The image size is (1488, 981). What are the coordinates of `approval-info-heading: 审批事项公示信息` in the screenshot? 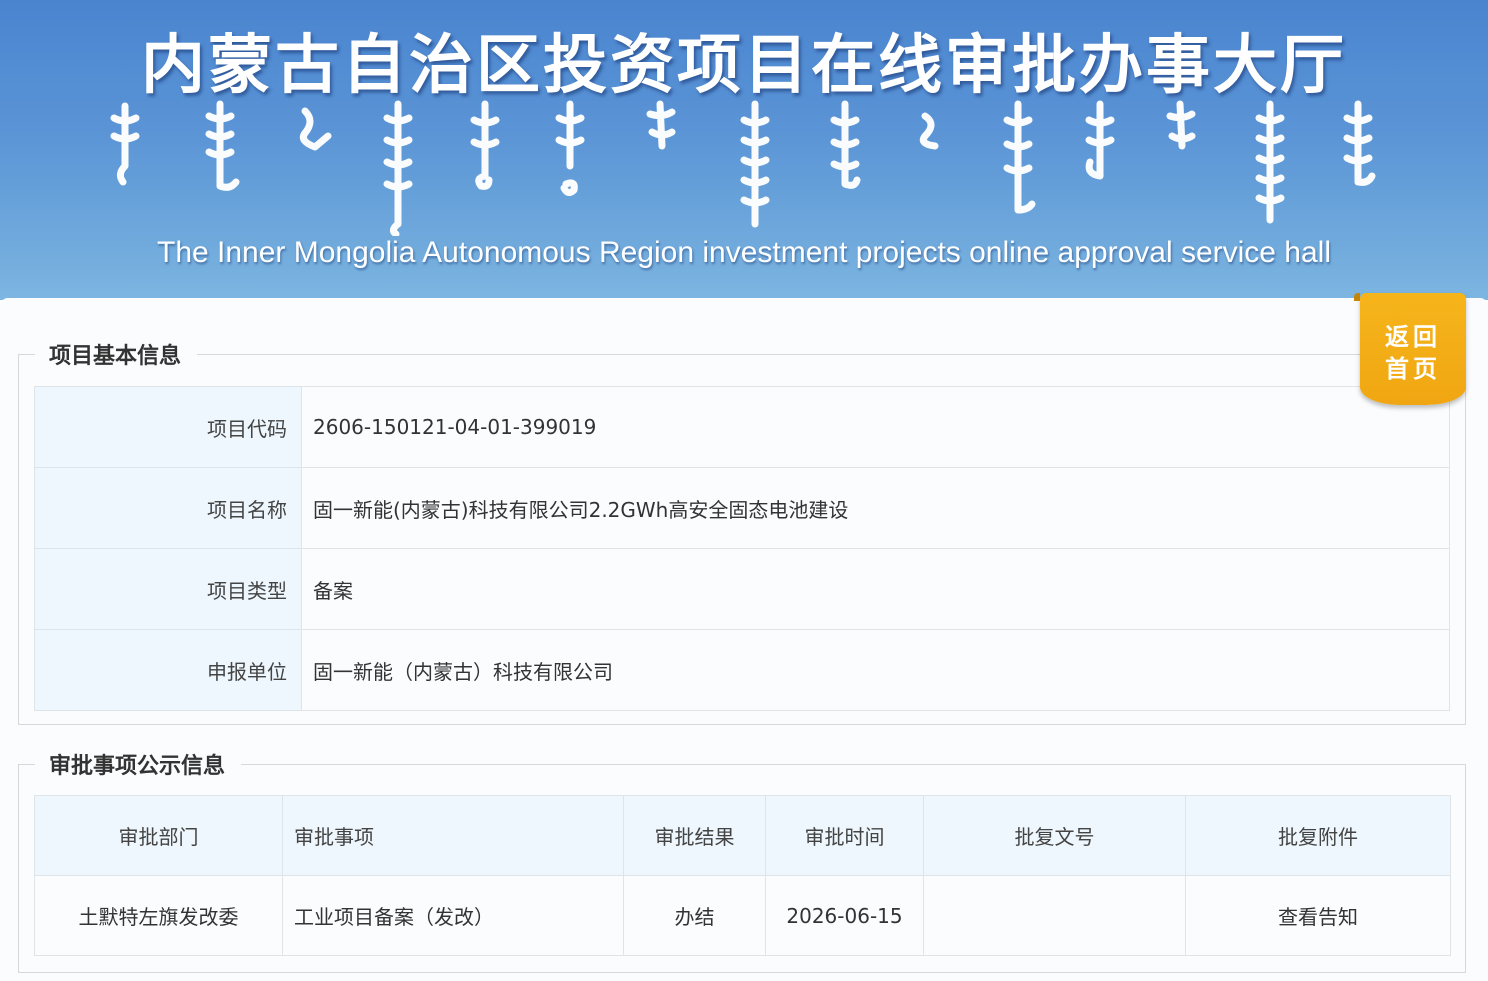 It's located at (137, 766).